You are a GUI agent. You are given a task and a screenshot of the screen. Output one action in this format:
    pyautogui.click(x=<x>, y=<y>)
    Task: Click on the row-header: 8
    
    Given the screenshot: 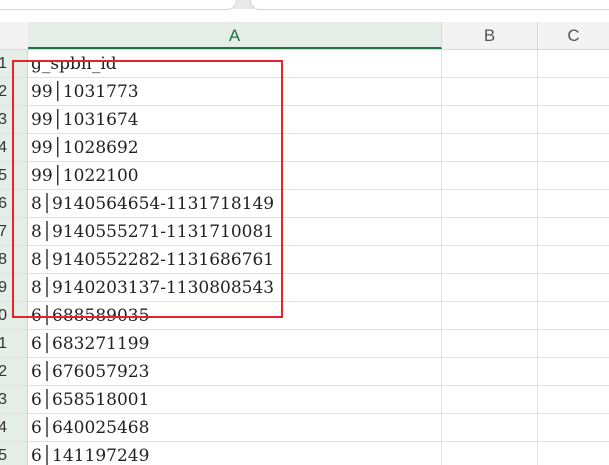 What is the action you would take?
    pyautogui.click(x=14, y=259)
    